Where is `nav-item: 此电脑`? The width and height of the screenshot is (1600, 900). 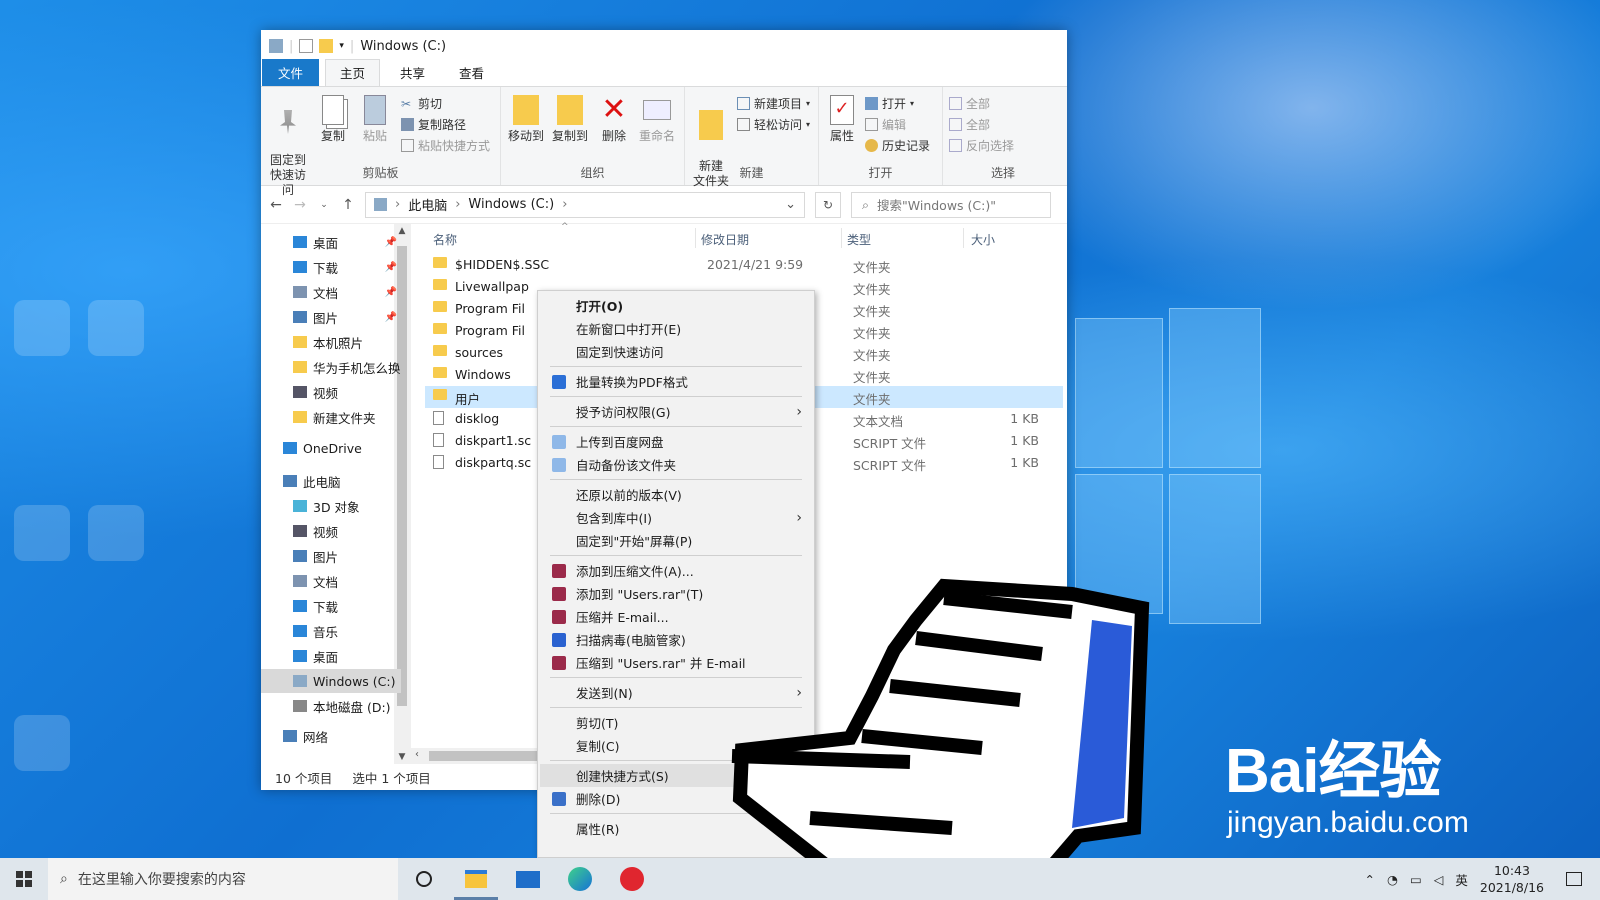 nav-item: 此电脑 is located at coordinates (331, 481).